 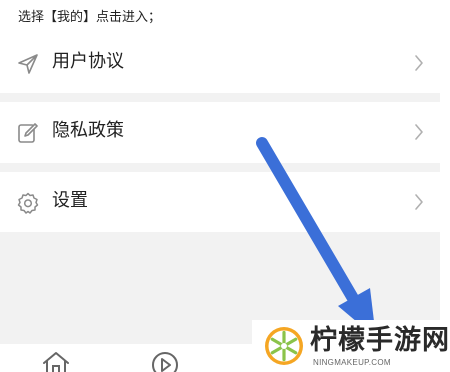 I want to click on instruction-text: 选择【我的】点击进入；, so click(x=90, y=17).